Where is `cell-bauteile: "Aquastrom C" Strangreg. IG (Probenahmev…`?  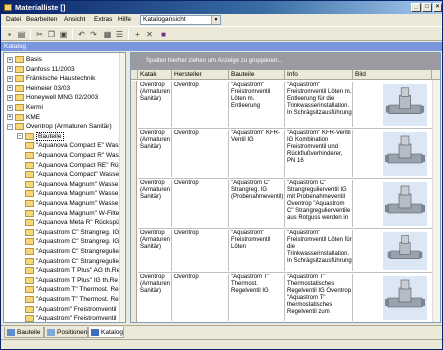 cell-bauteile: "Aquastrom C" Strangreg. IG (Probenahmev… is located at coordinates (257, 203).